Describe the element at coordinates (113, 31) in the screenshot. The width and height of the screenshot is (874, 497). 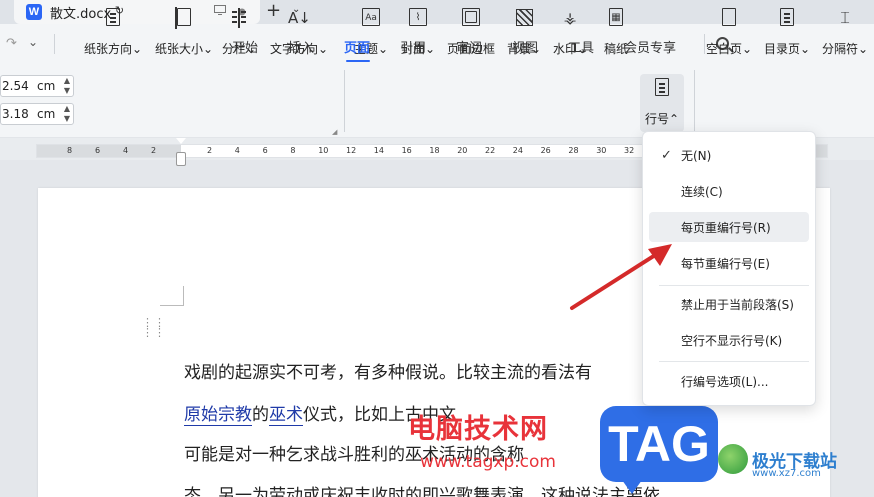
I see `paper-orientation-button: ↻ 纸张方向⌄` at that location.